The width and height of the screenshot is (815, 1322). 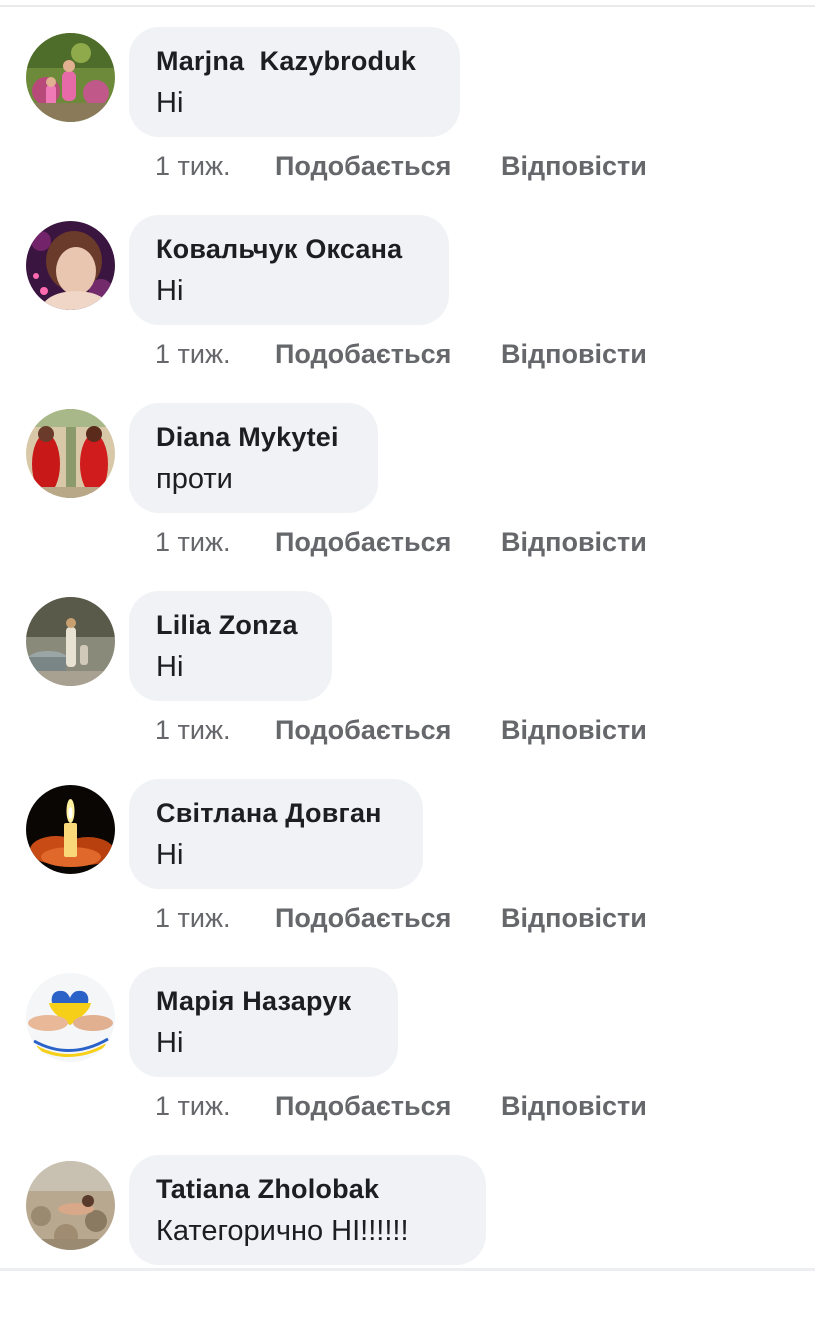 I want to click on comment-bubble: Marjna Kazybroduk Ні, so click(x=294, y=82).